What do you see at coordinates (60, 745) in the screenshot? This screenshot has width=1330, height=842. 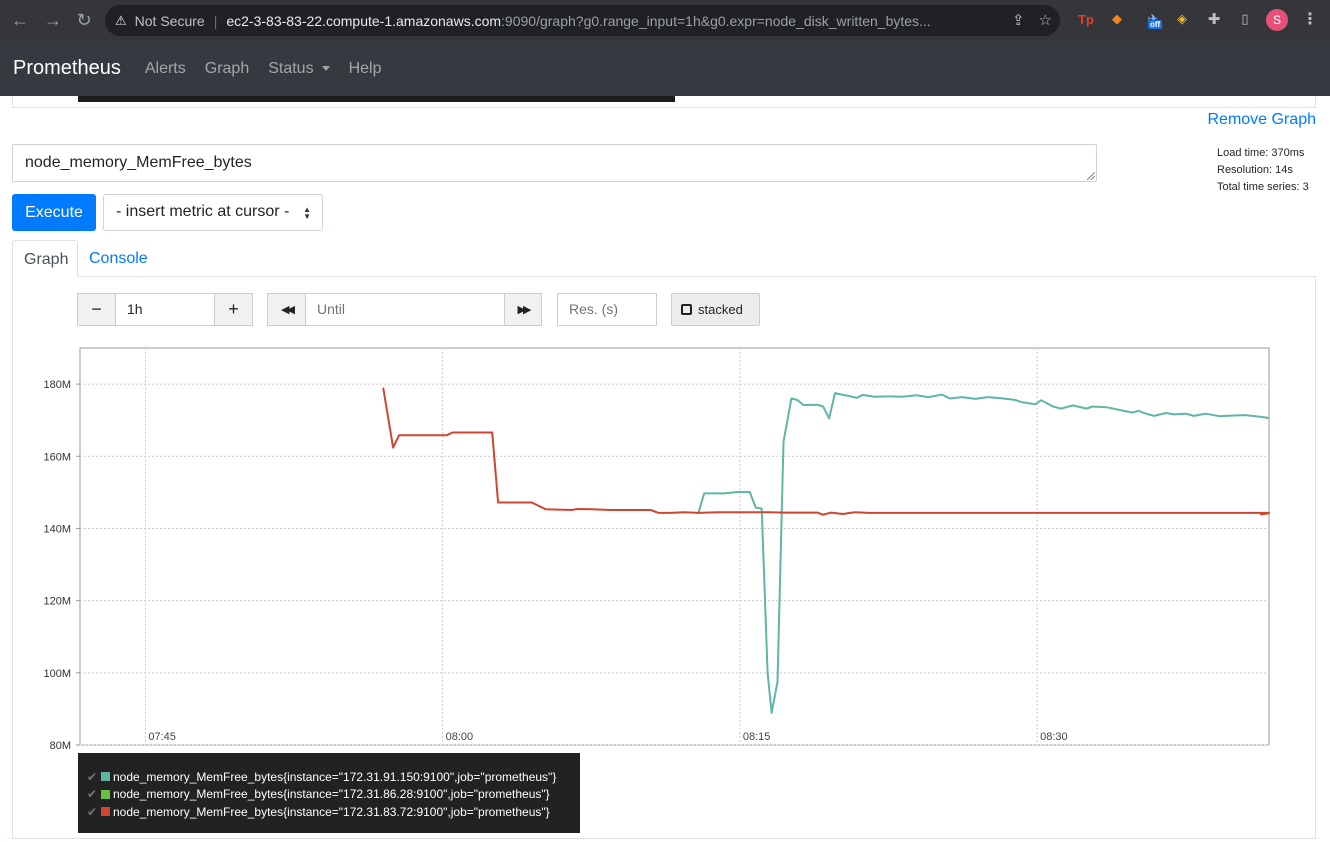 I see `y-tick-label: 80M` at bounding box center [60, 745].